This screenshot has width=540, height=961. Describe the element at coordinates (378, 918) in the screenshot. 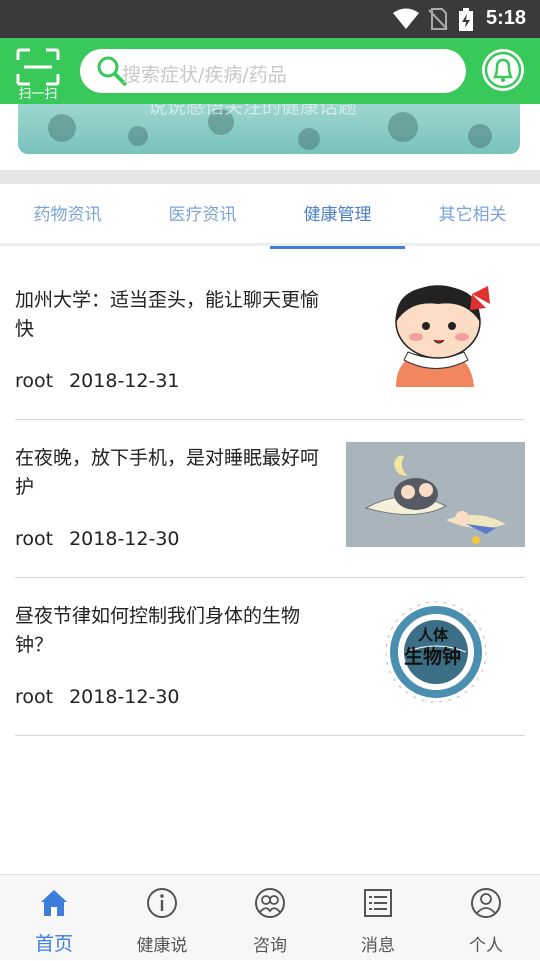

I see `nav-messages: 消息` at that location.